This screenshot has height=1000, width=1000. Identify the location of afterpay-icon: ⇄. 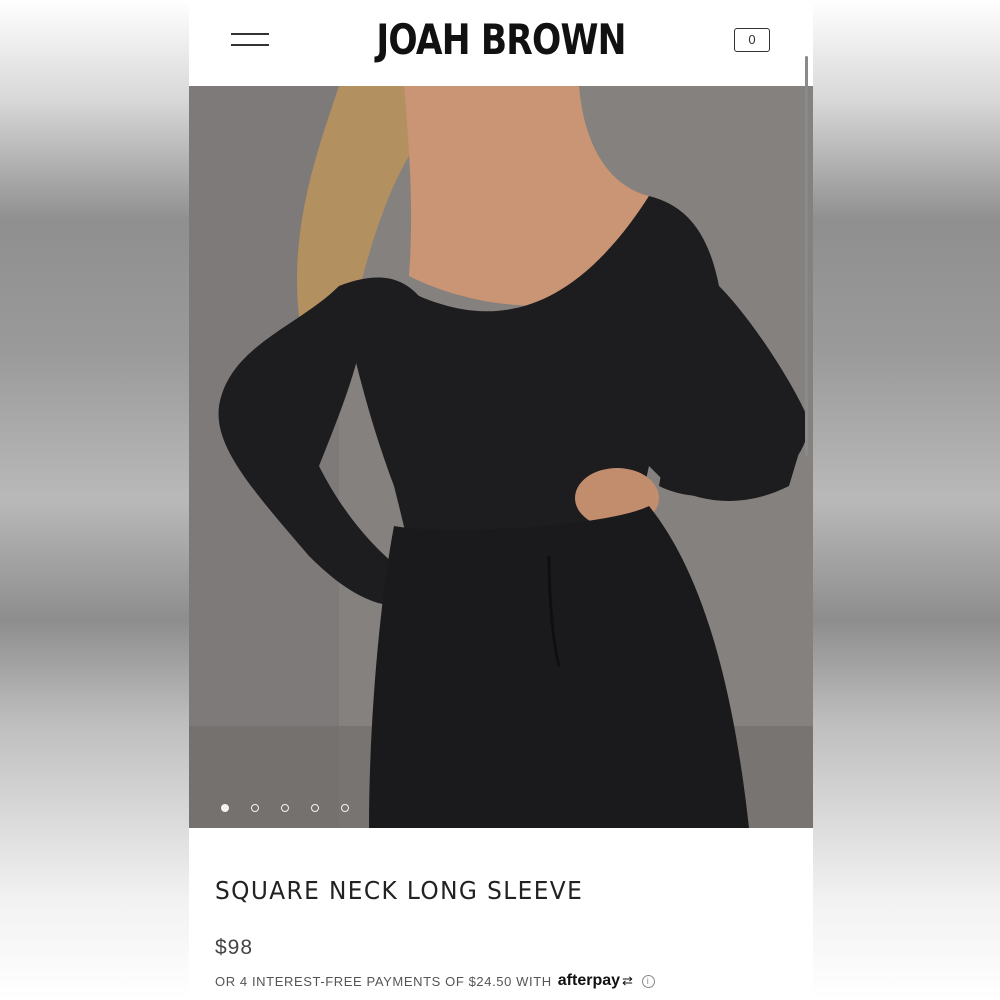
(628, 980).